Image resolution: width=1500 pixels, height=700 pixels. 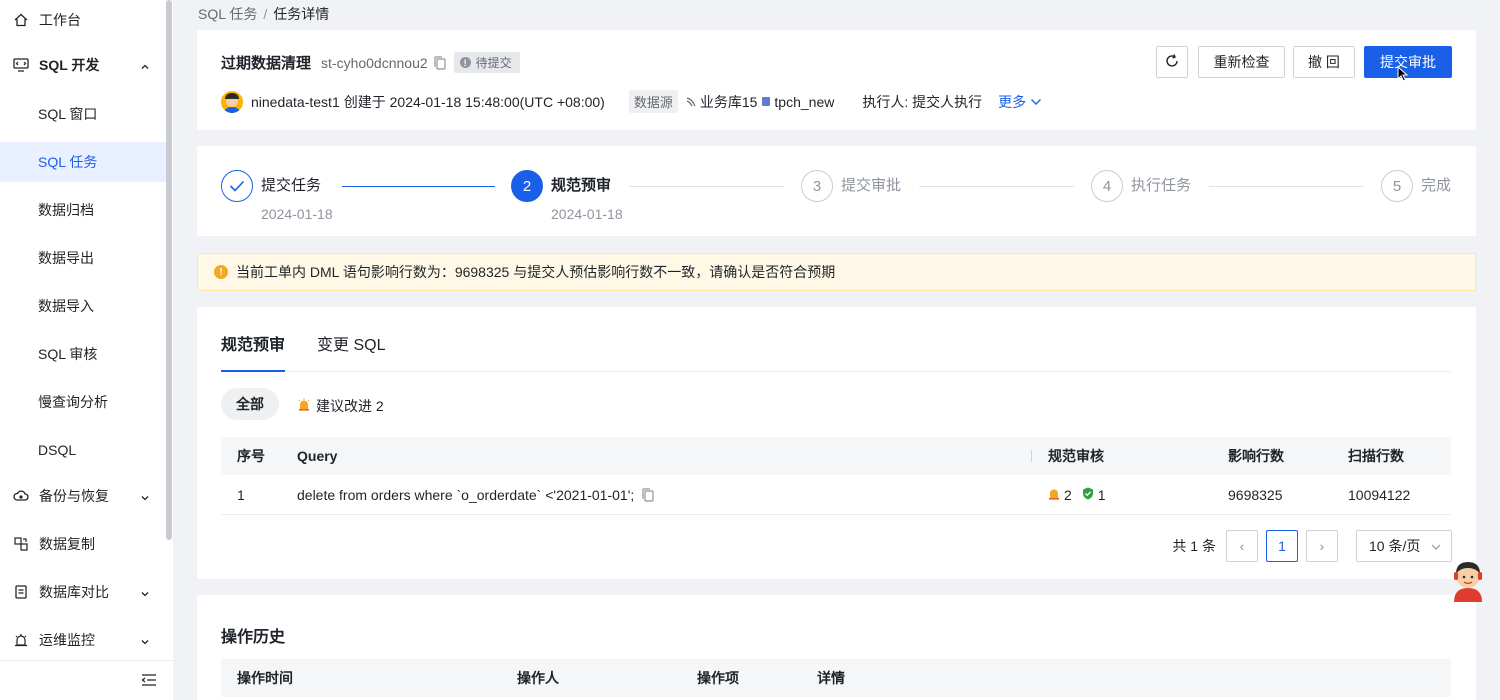 I want to click on sidebar-item-sql-audit: SQL 审核, so click(x=83, y=354).